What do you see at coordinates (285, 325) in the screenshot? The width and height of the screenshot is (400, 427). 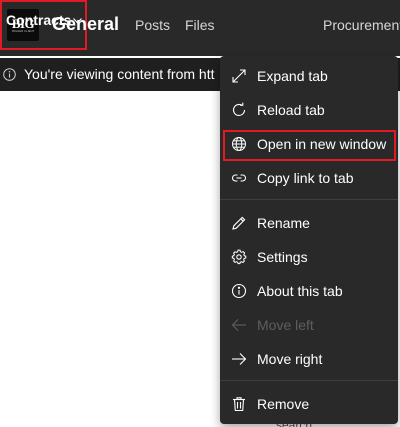 I see `menu-item-label: Move left` at bounding box center [285, 325].